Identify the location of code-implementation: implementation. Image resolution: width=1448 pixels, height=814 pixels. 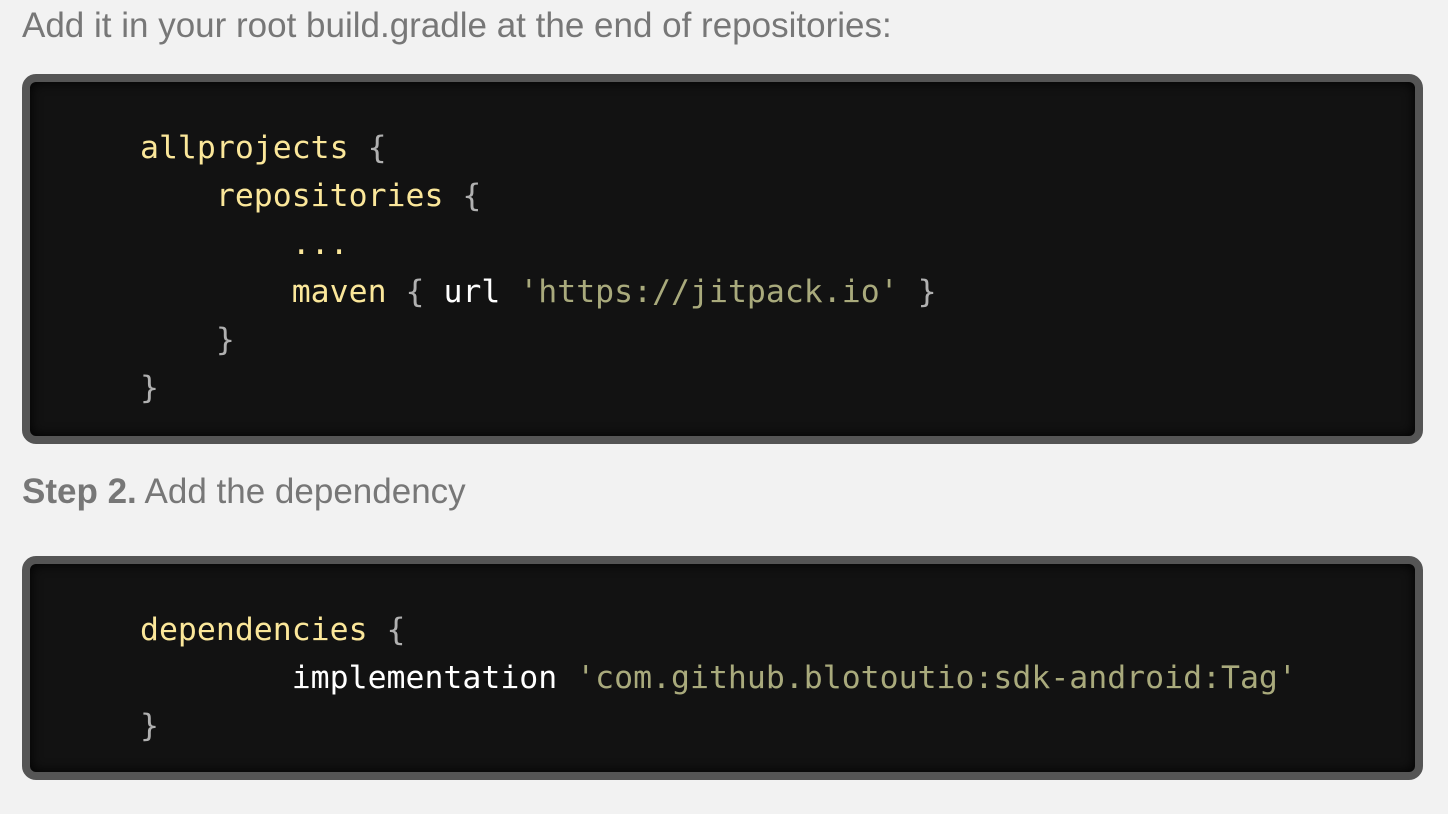
(424, 678).